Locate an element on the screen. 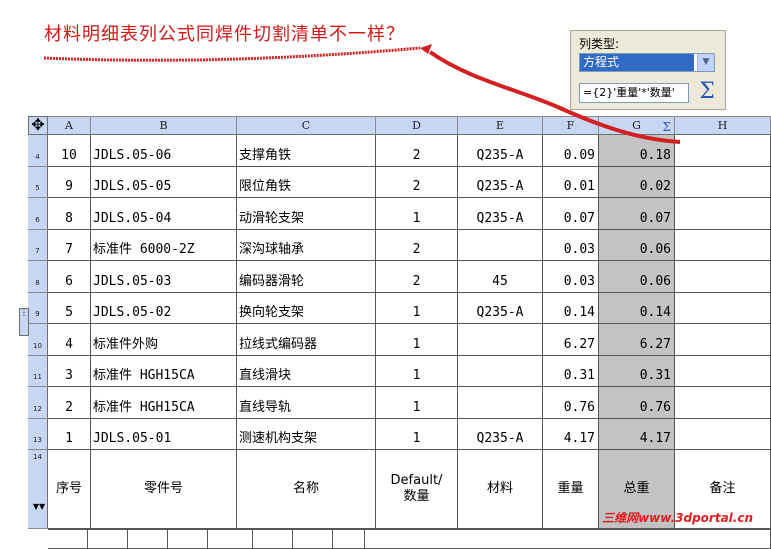  column-header-f: F is located at coordinates (571, 125).